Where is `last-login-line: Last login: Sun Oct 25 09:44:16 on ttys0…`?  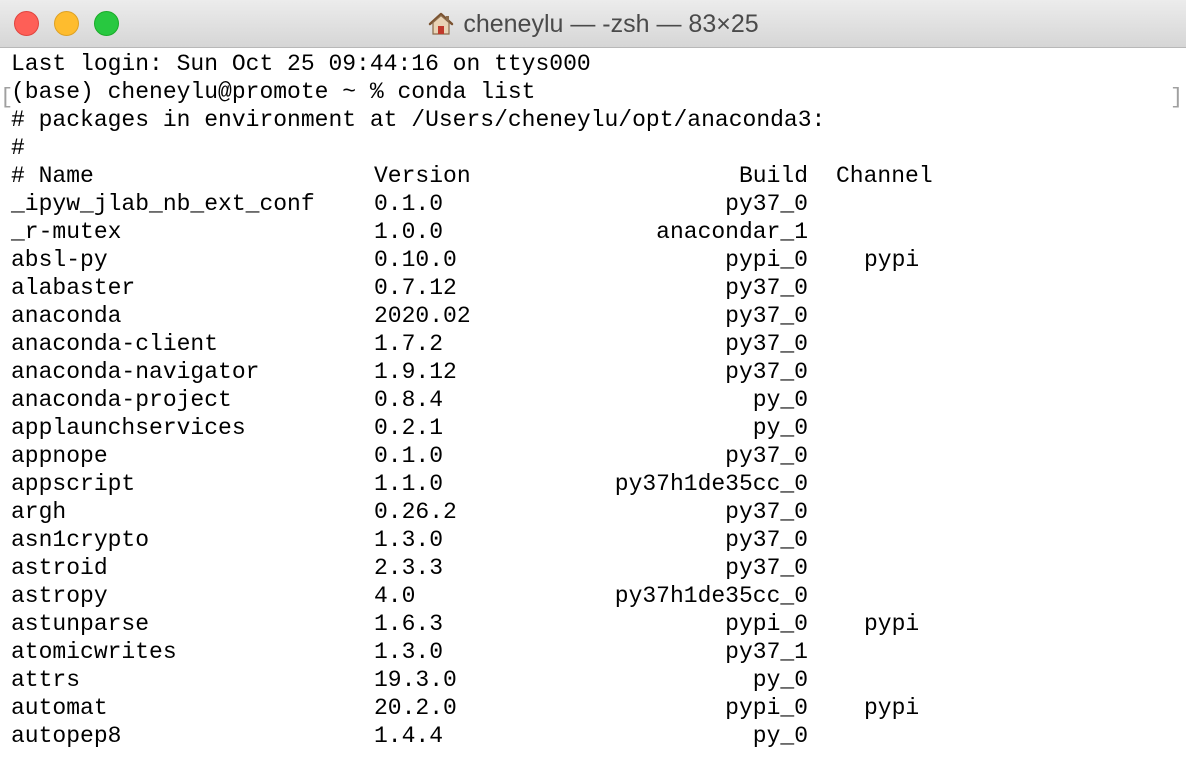 last-login-line: Last login: Sun Oct 25 09:44:16 on ttys0… is located at coordinates (301, 64).